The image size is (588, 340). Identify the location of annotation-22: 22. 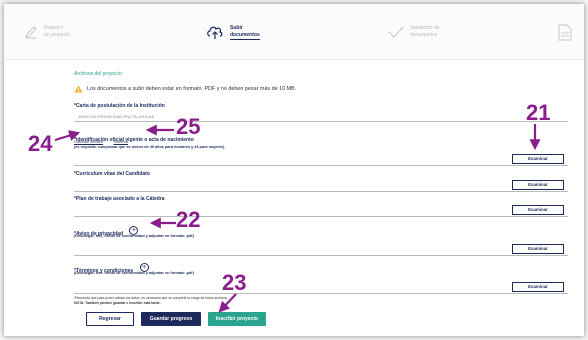
(188, 219).